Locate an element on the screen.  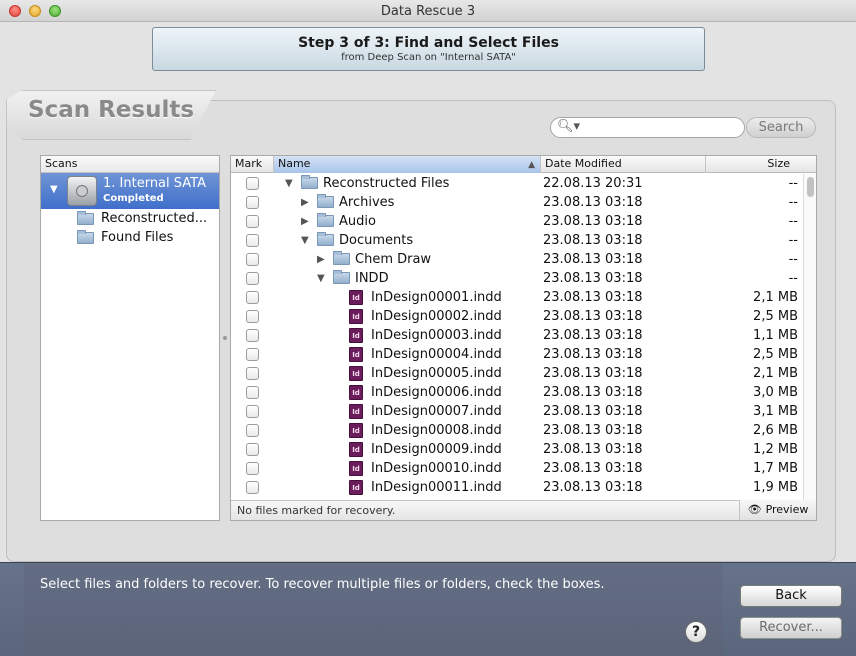
file-row: ▶ Audio 23.08.13 03:18 -- is located at coordinates (517, 221).